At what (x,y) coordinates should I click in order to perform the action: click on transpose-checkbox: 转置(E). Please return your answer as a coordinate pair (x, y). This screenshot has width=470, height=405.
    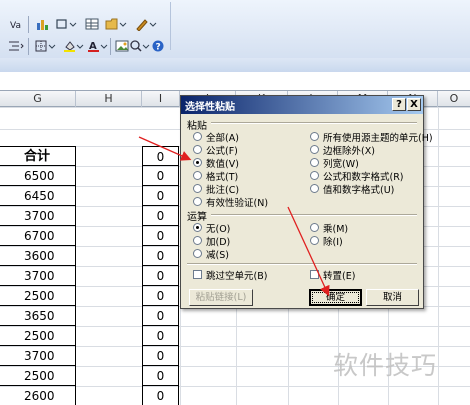
    Looking at the image, I should click on (332, 275).